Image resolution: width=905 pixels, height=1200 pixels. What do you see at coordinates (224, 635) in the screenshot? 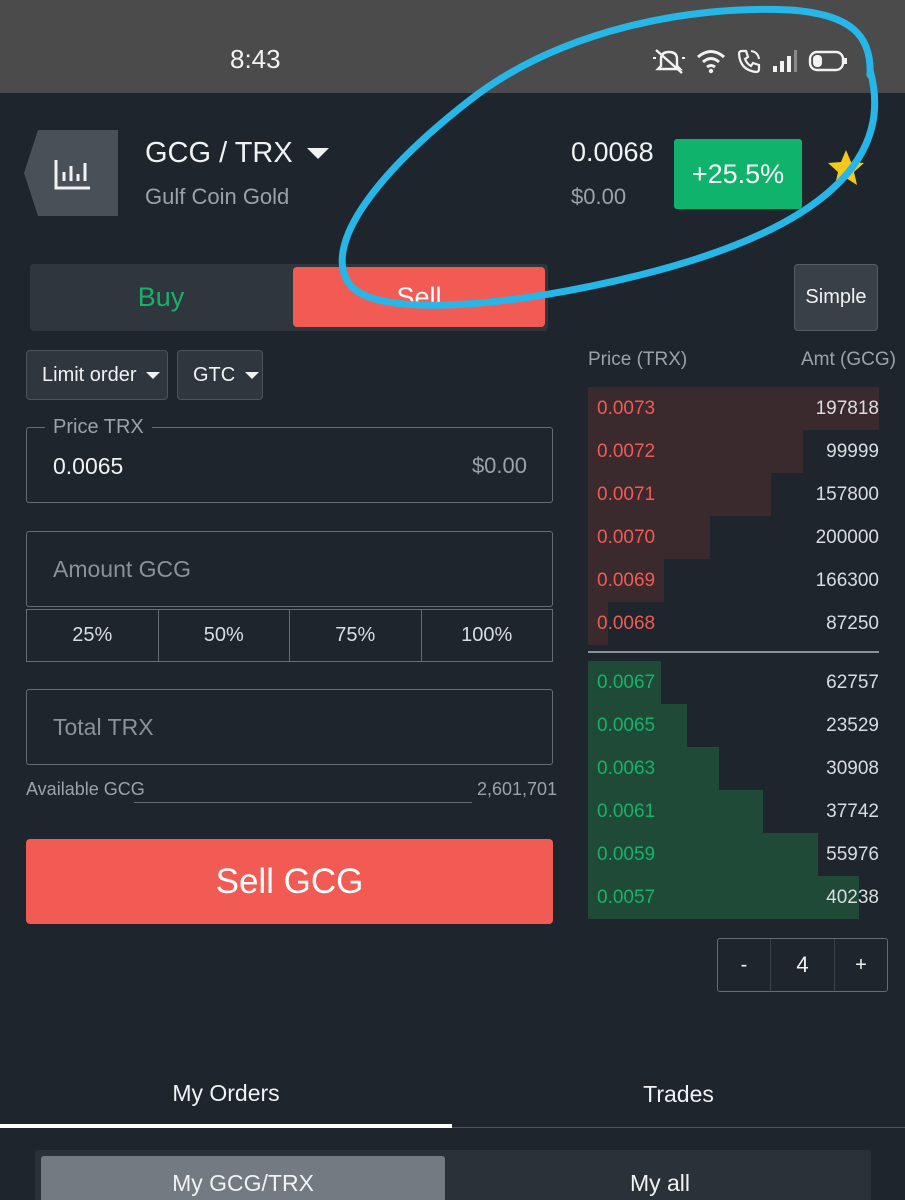
I see `percent-50-button: 50%` at bounding box center [224, 635].